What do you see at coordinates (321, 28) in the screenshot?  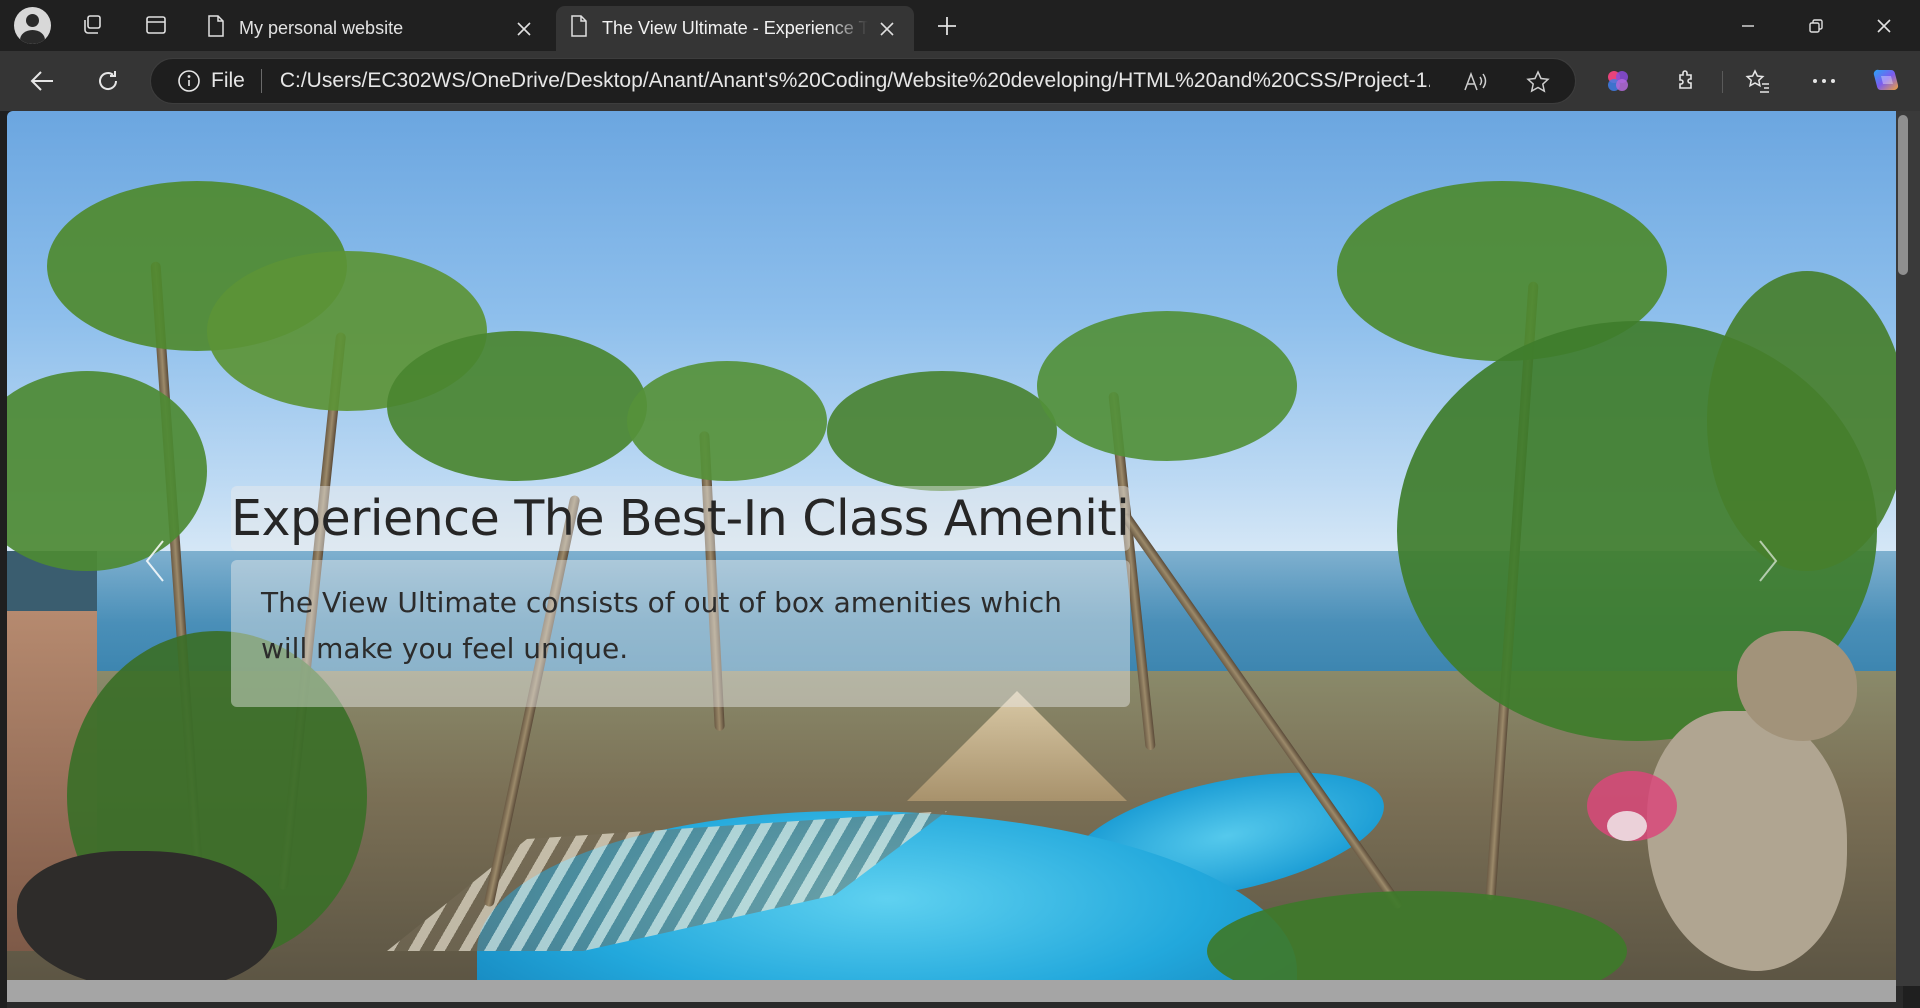 I see `tab-title: My personal website` at bounding box center [321, 28].